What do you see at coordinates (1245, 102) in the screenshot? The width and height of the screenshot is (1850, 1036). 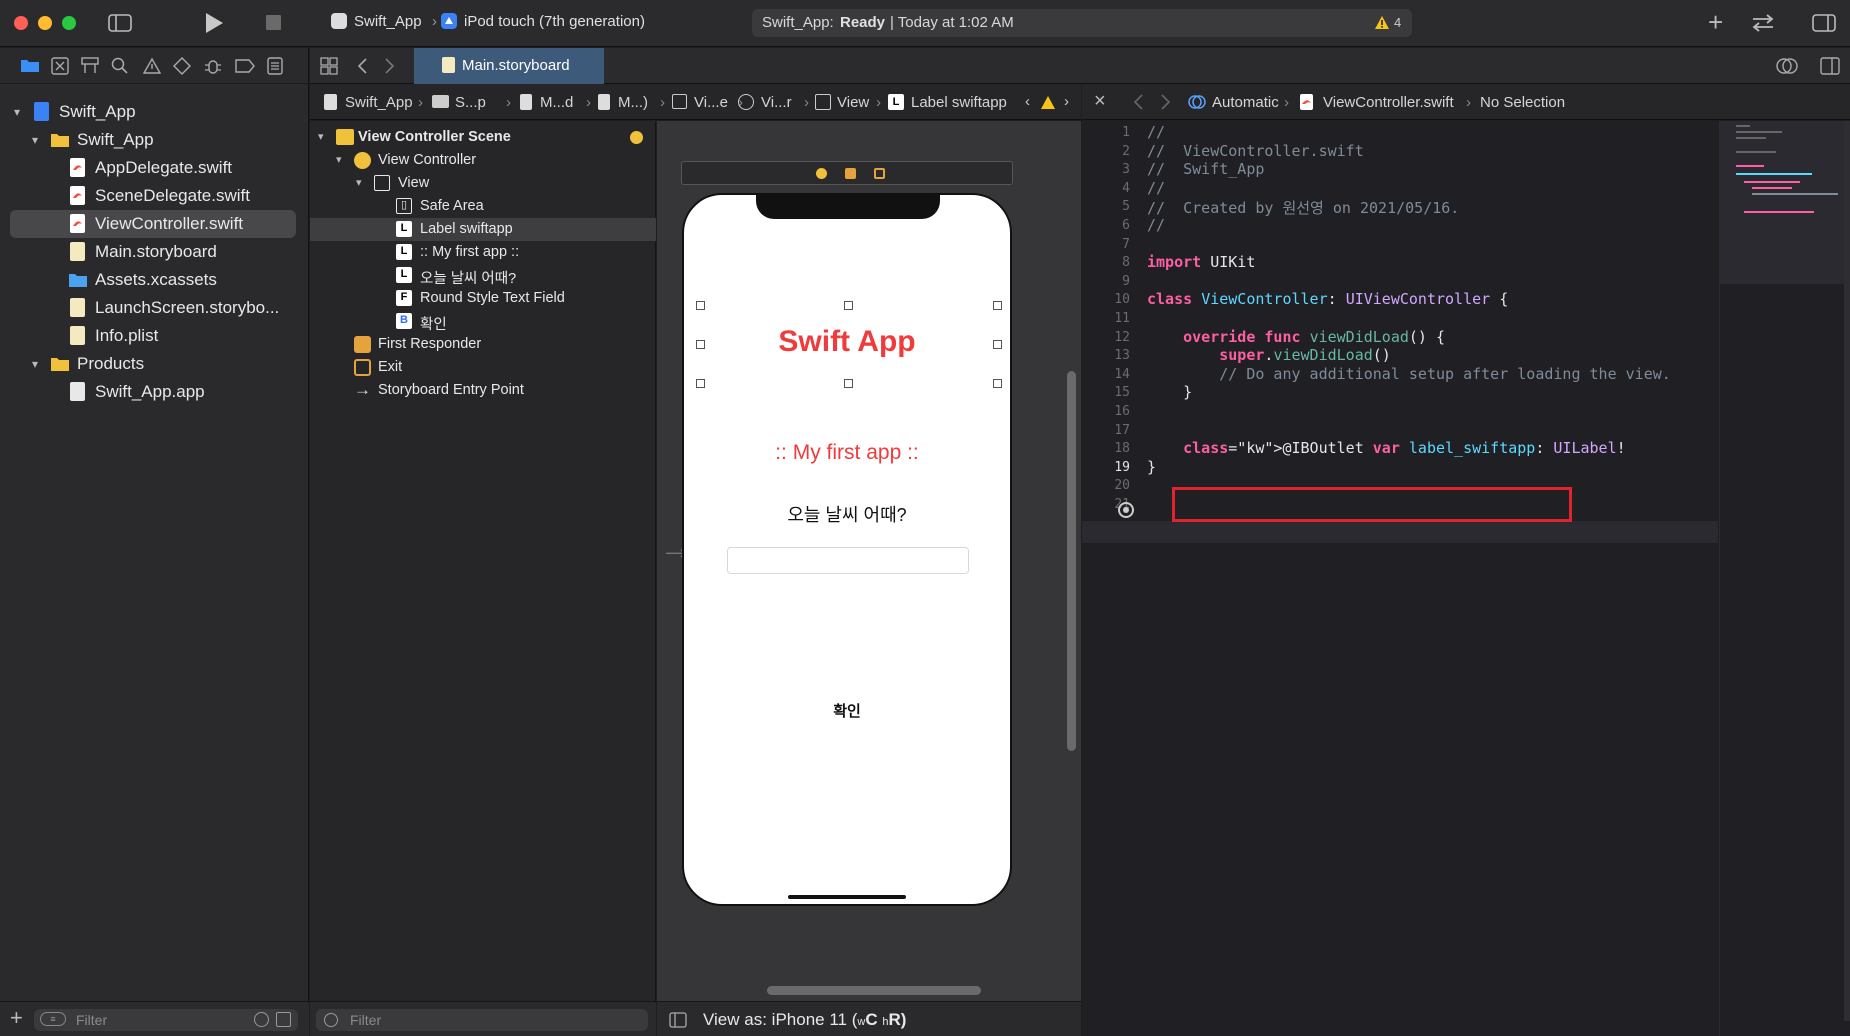 I see `assistant-mode-selector: Automatic` at bounding box center [1245, 102].